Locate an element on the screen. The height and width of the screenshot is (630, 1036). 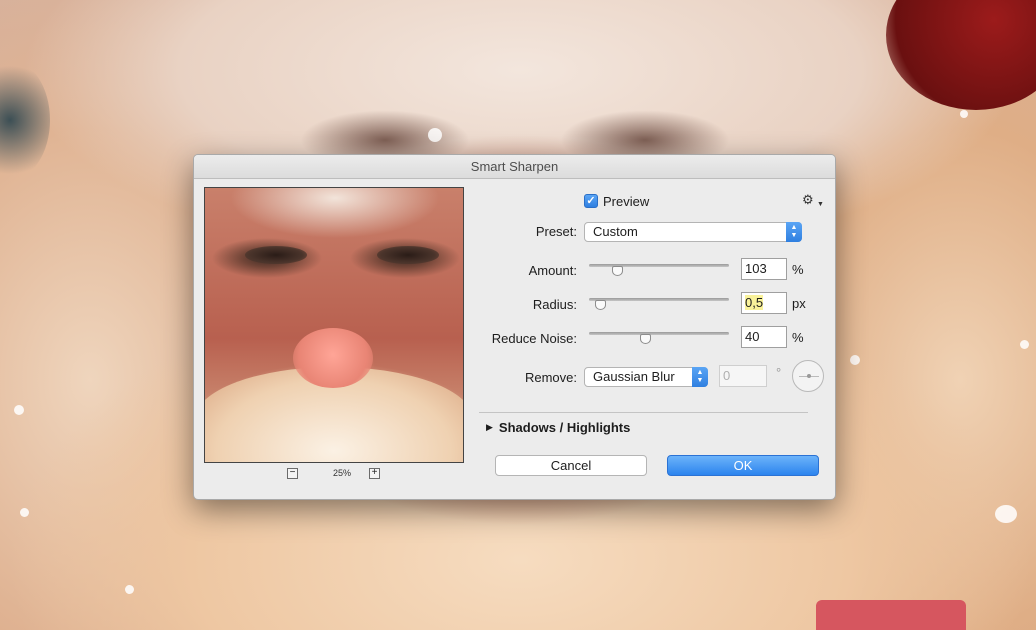
remove-select: Gaussian Blur ▲ ▼ is located at coordinates (646, 377).